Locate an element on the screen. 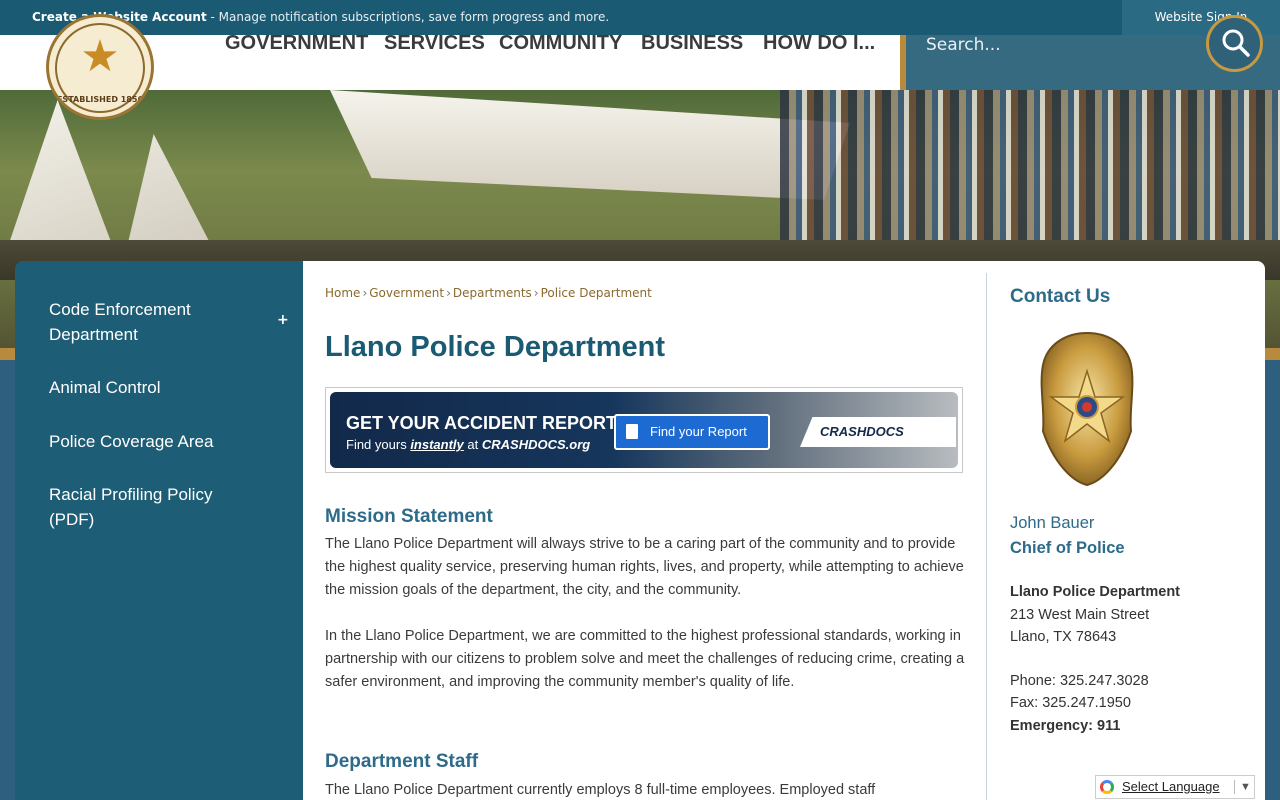 This screenshot has width=1280, height=800. column-divider is located at coordinates (986, 536).